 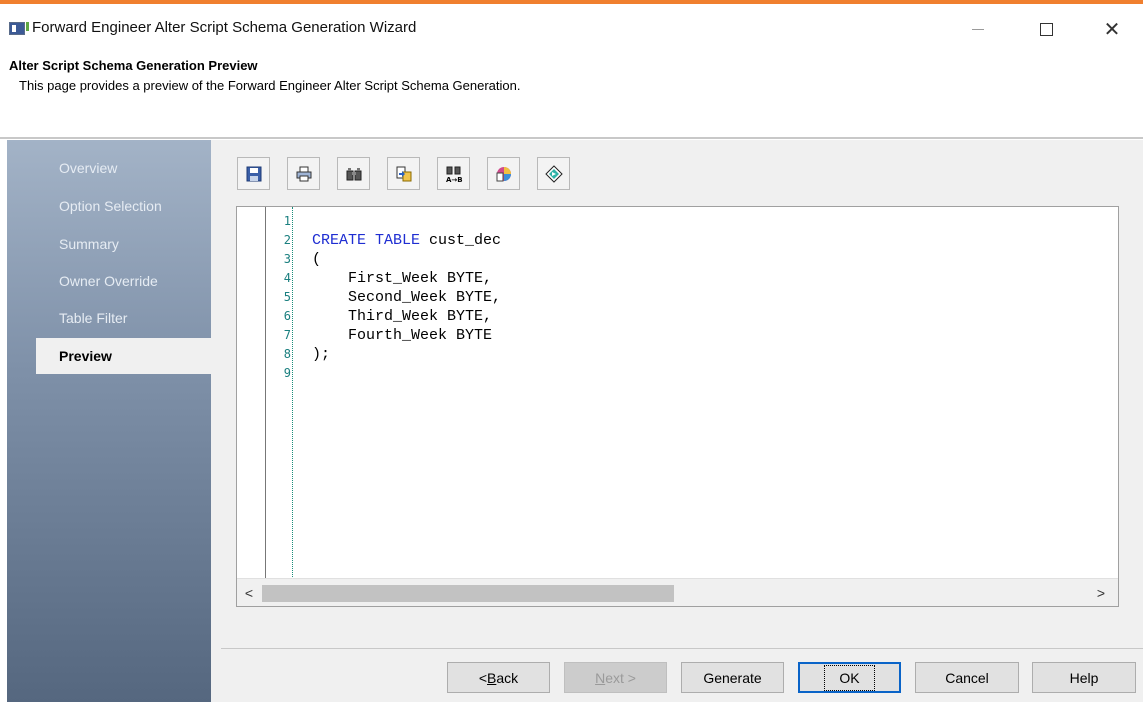 I want to click on close-button: ✕, so click(x=1112, y=29).